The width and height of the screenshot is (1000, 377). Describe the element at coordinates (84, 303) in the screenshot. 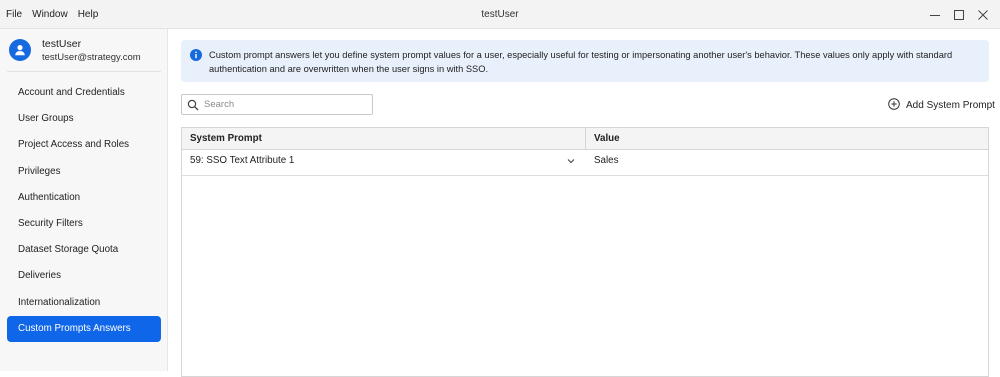

I see `sidebar-item-internationalization: Internationalization` at that location.